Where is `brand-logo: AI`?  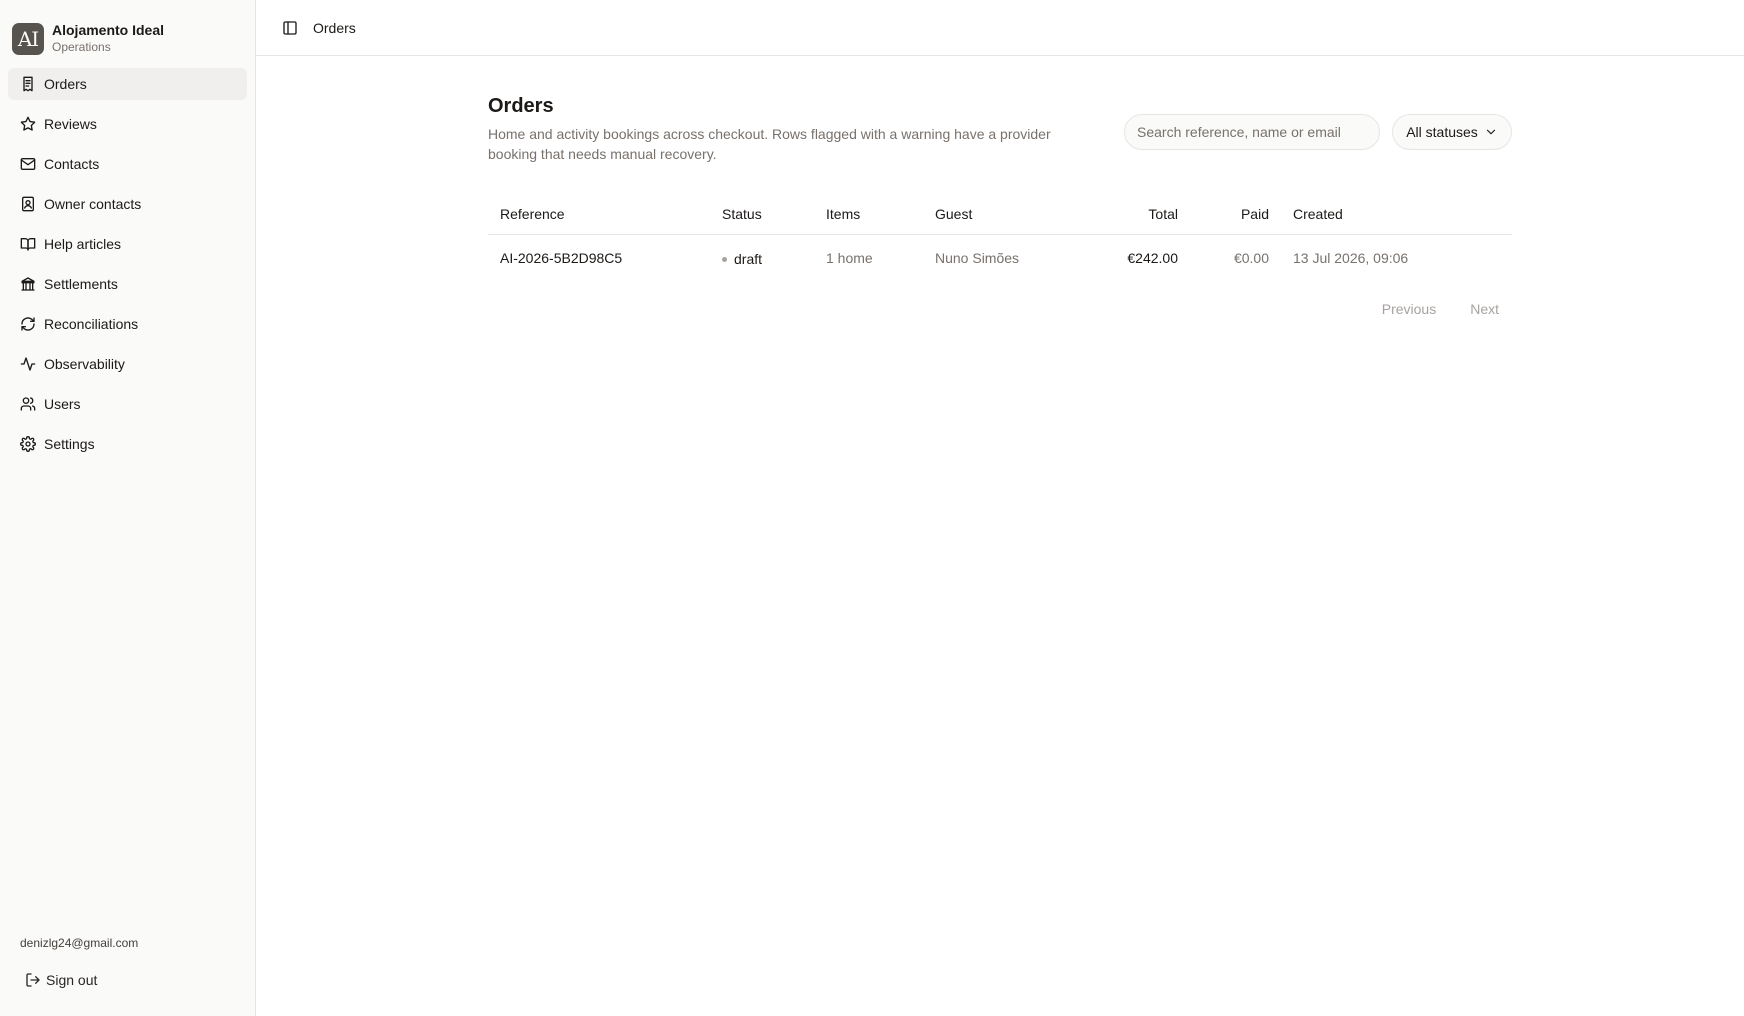 brand-logo: AI is located at coordinates (28, 38).